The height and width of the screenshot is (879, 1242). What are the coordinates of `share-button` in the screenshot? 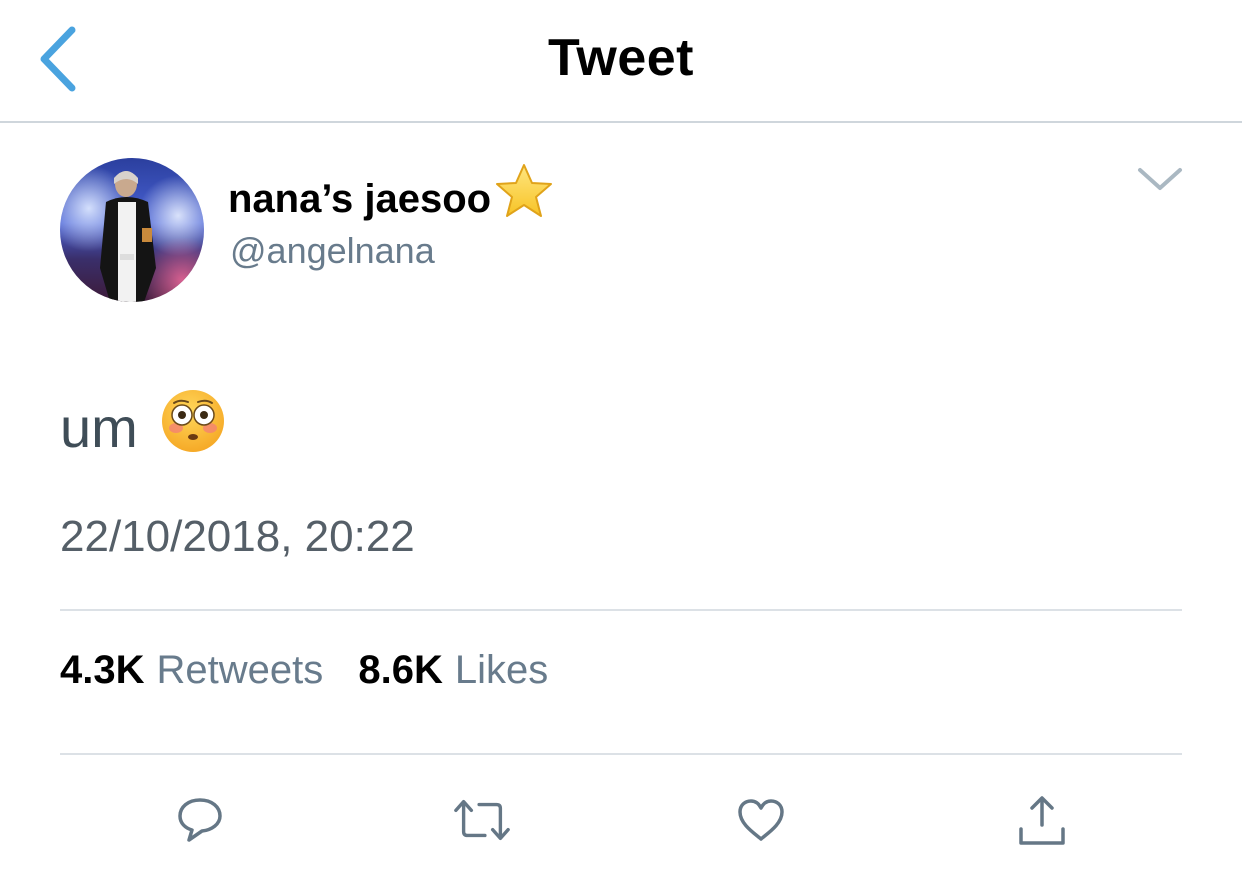 It's located at (1042, 820).